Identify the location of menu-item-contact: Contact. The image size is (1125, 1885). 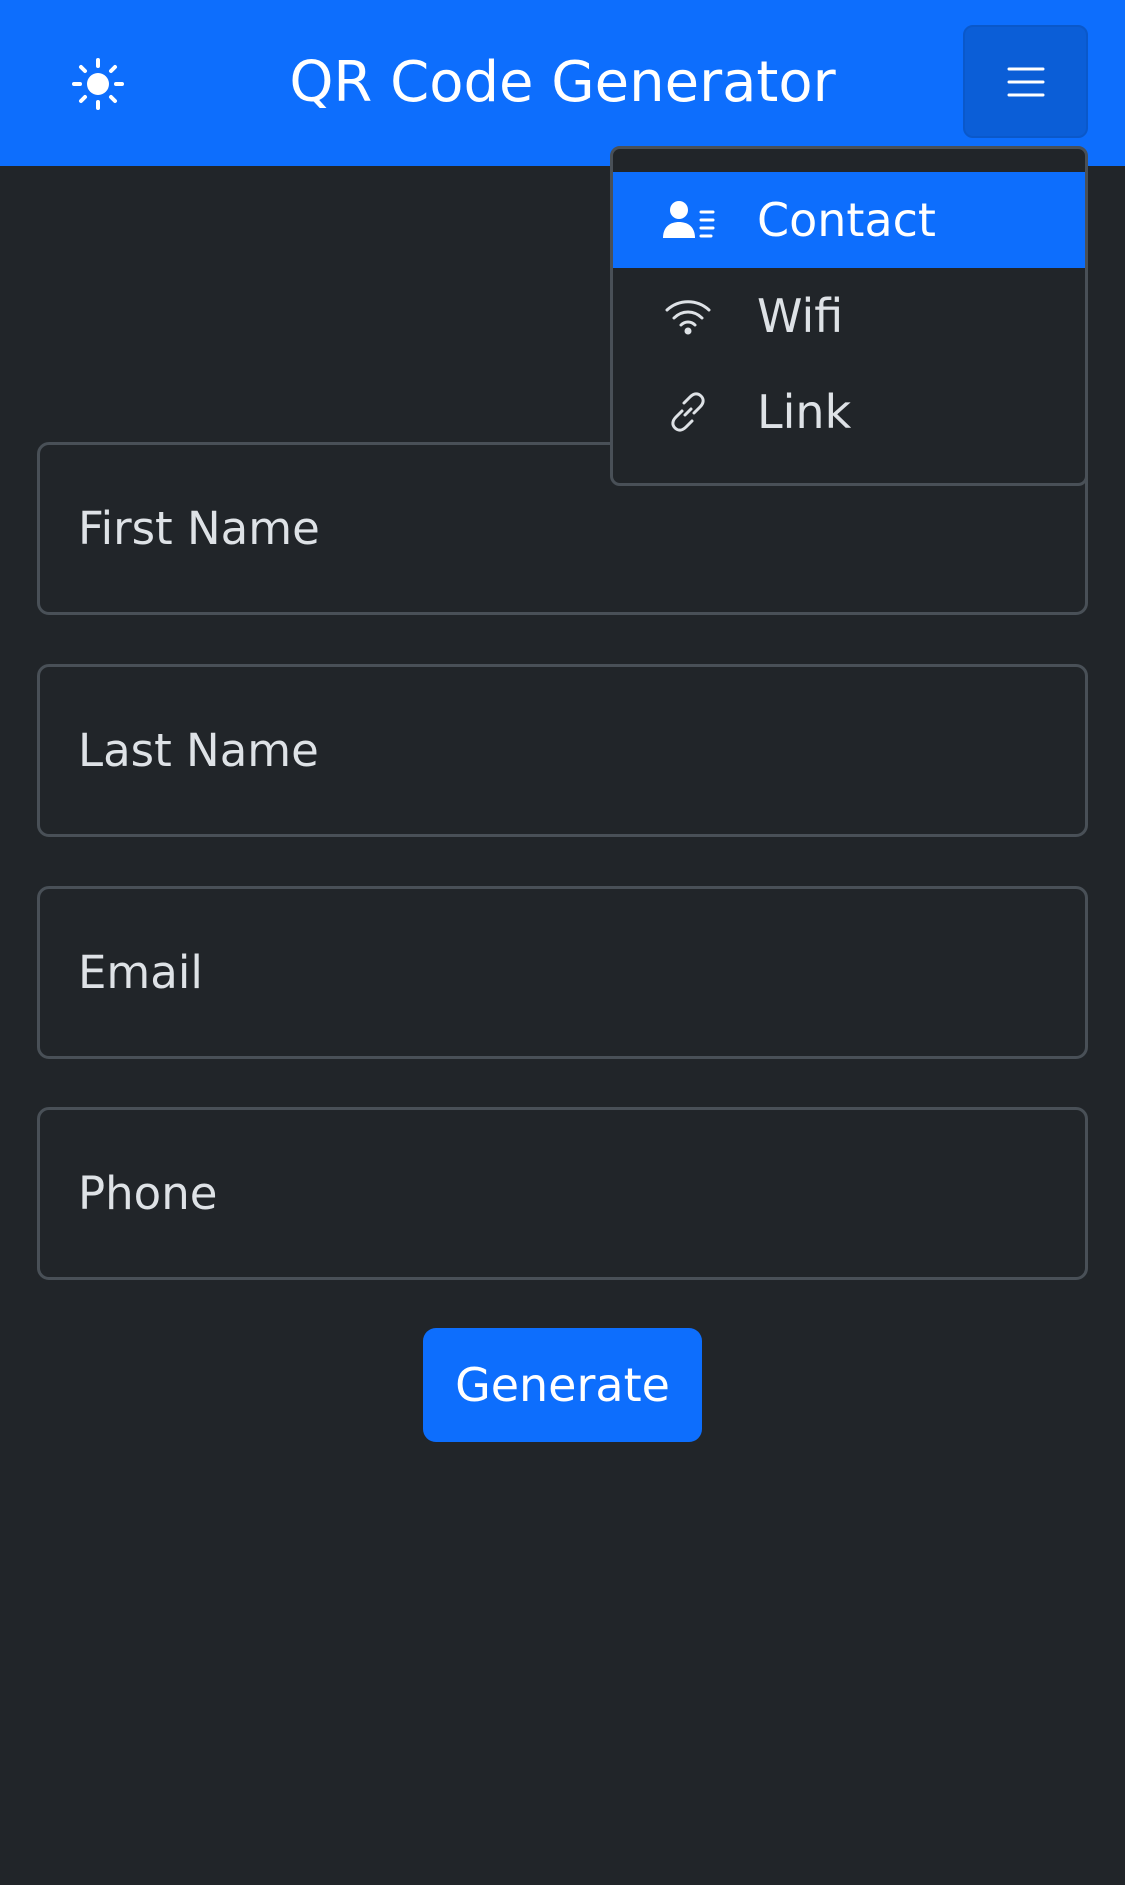
(849, 220).